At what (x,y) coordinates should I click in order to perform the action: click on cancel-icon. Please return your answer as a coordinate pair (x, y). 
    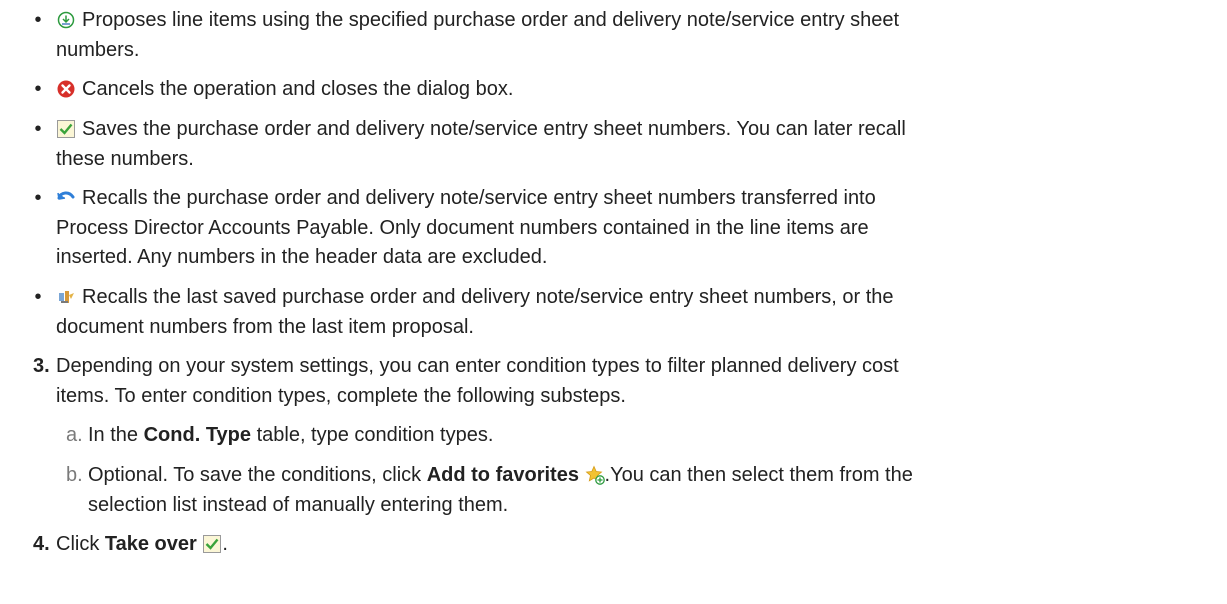
    Looking at the image, I should click on (66, 89).